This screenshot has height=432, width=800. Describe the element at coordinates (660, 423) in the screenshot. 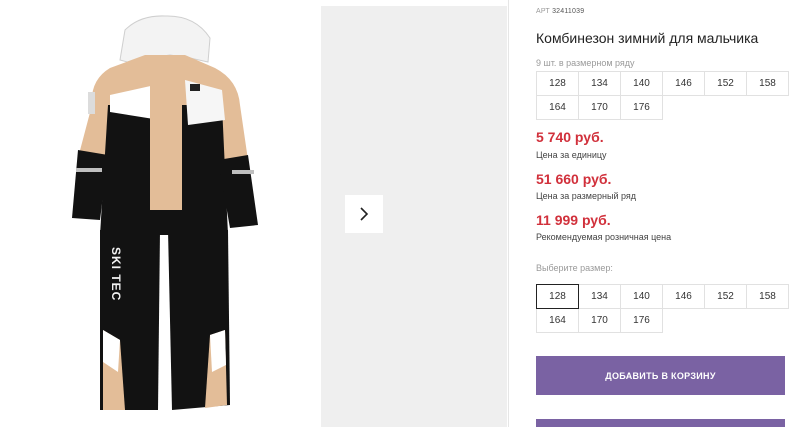

I see `secondary-action-button` at that location.